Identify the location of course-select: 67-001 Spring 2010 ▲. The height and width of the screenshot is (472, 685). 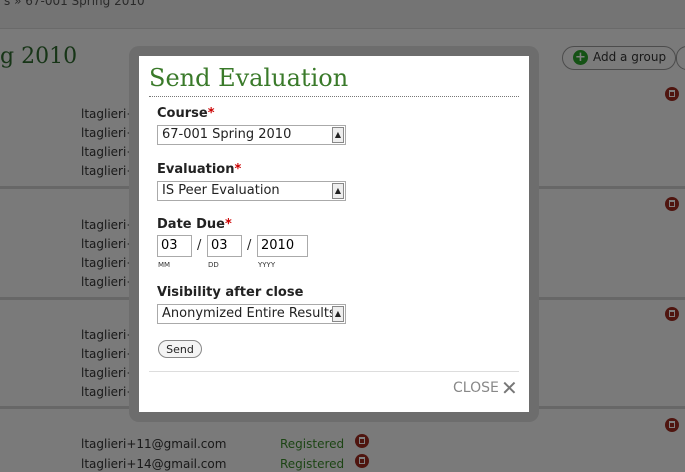
(251, 135).